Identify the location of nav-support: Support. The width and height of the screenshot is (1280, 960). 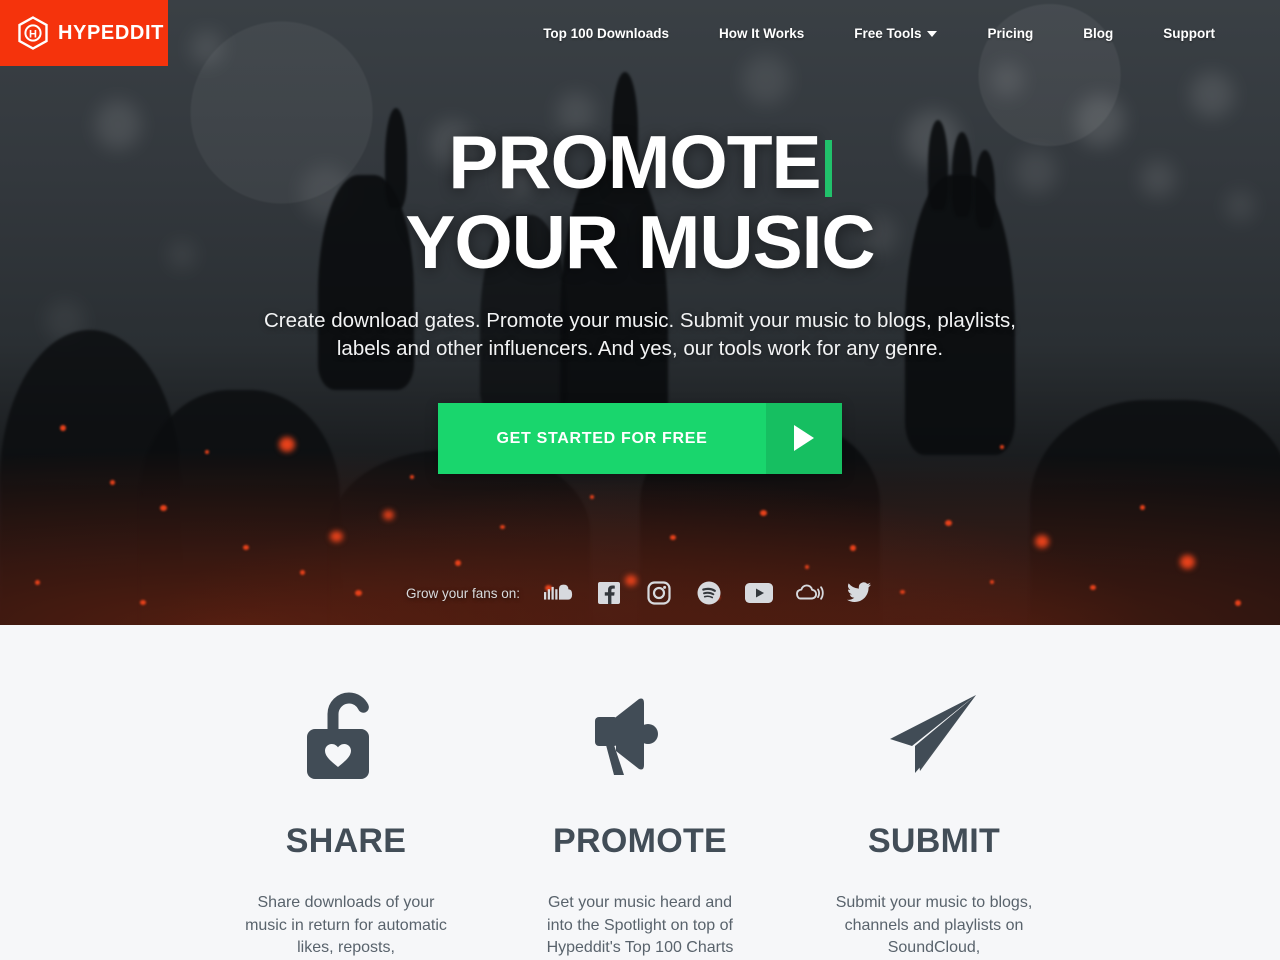
(1189, 33).